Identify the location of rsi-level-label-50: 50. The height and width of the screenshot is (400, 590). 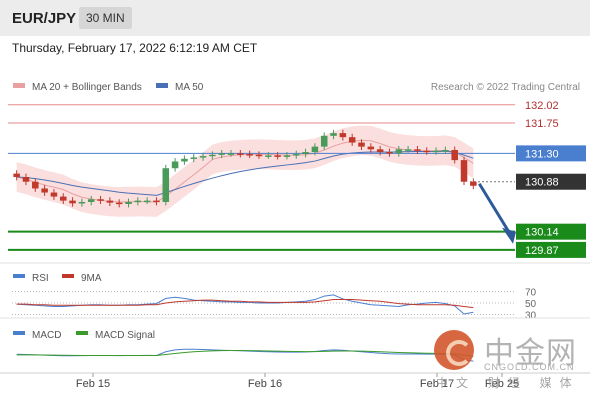
(531, 304).